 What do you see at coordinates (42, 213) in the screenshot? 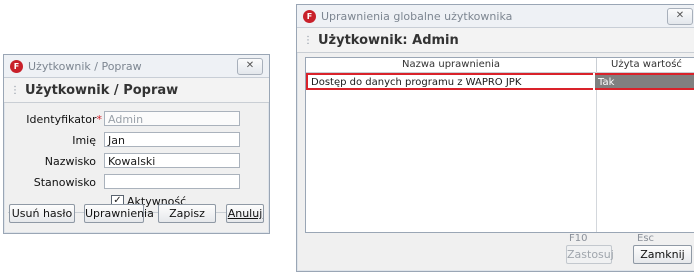
I see `reset-password-button: Usuń hasło` at bounding box center [42, 213].